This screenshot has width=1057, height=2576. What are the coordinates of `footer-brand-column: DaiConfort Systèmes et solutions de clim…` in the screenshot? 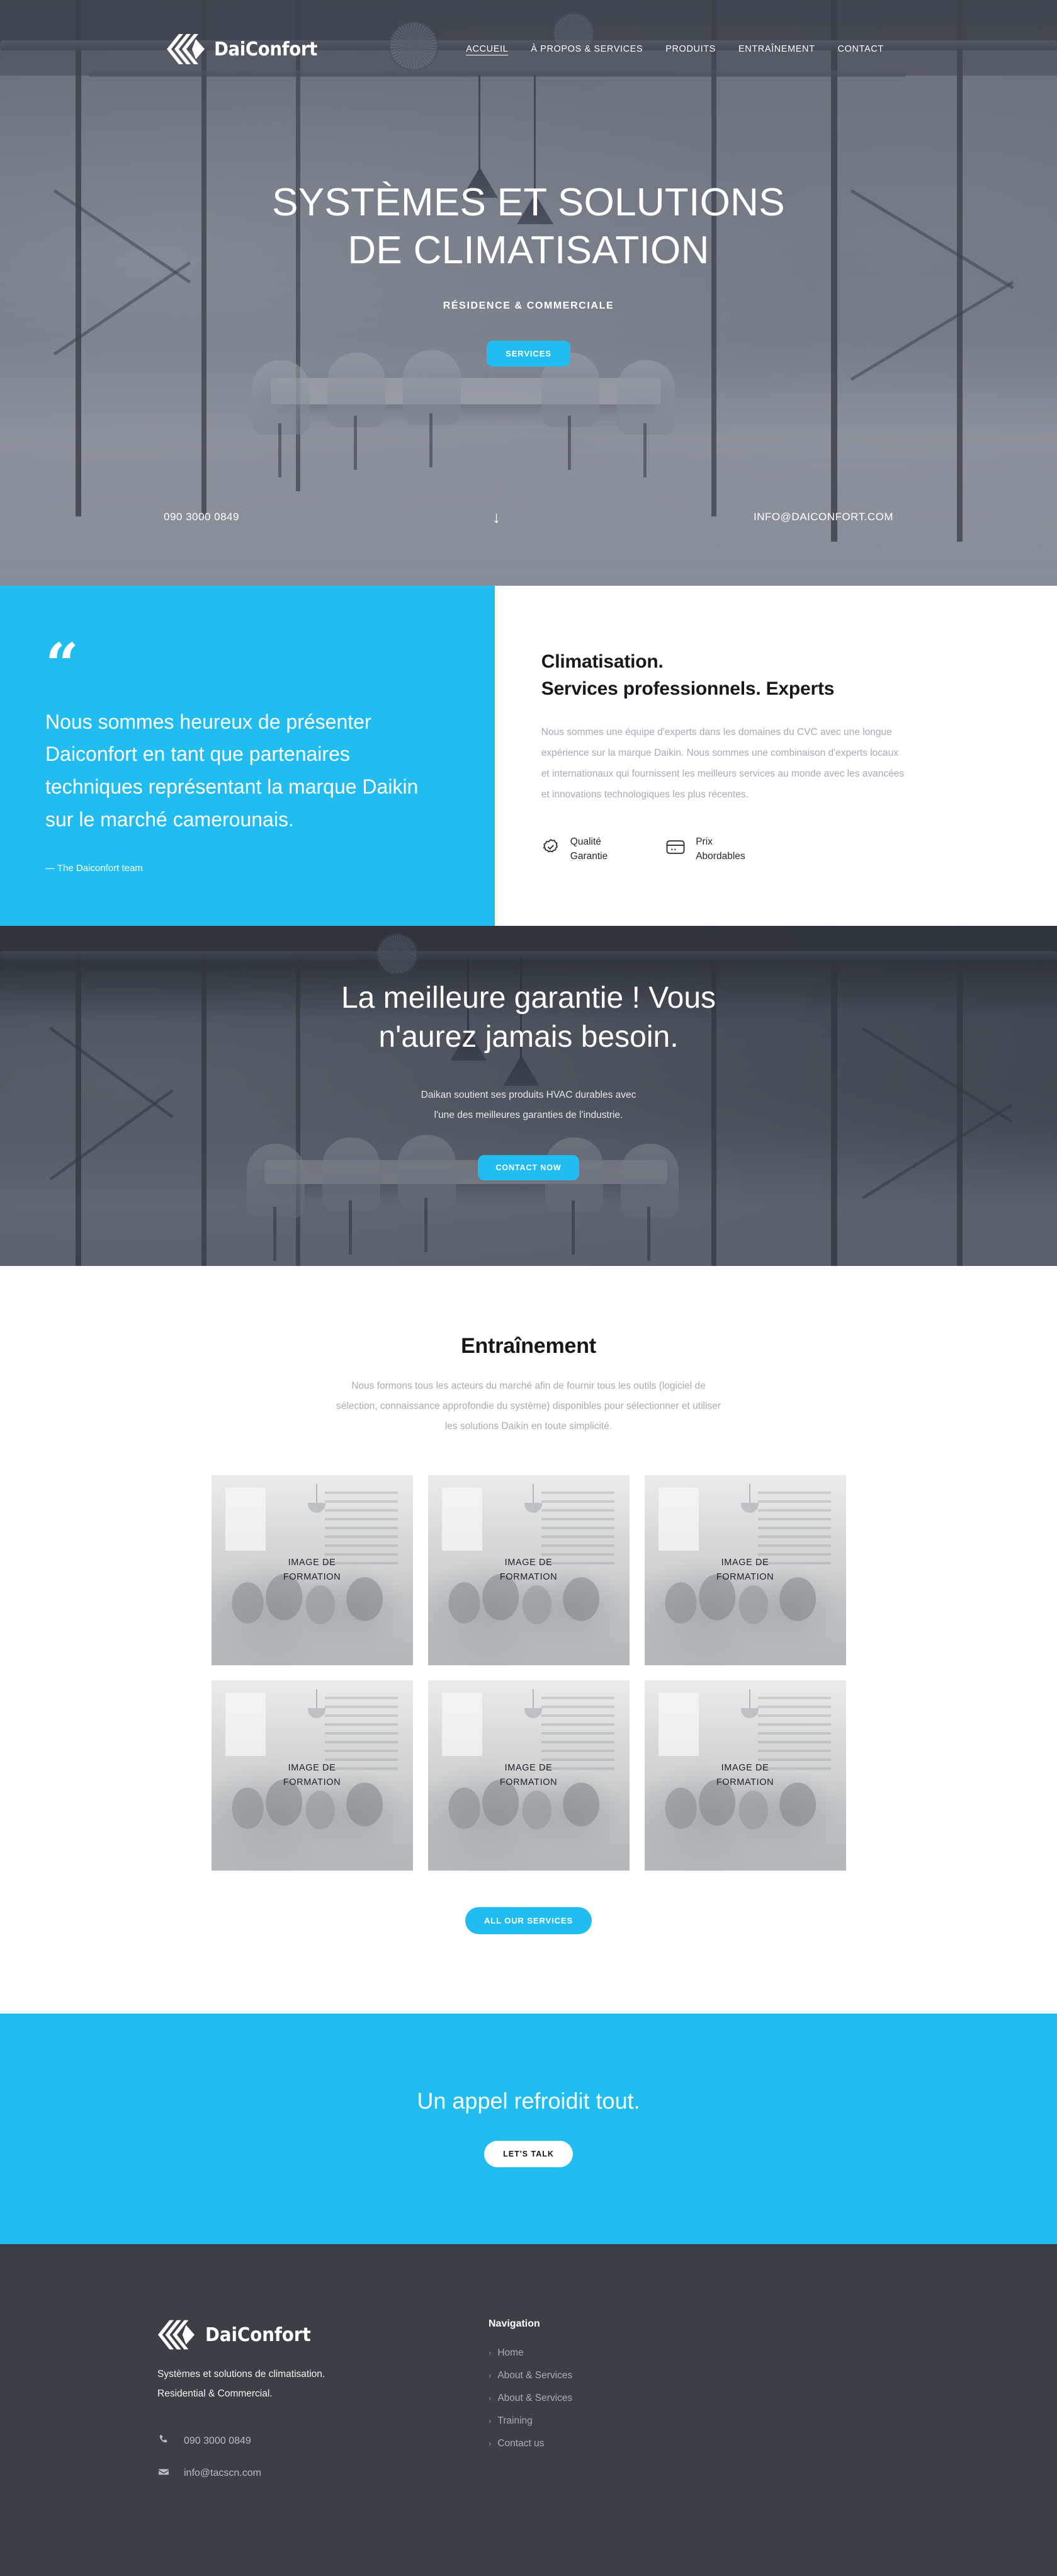 It's located at (308, 2399).